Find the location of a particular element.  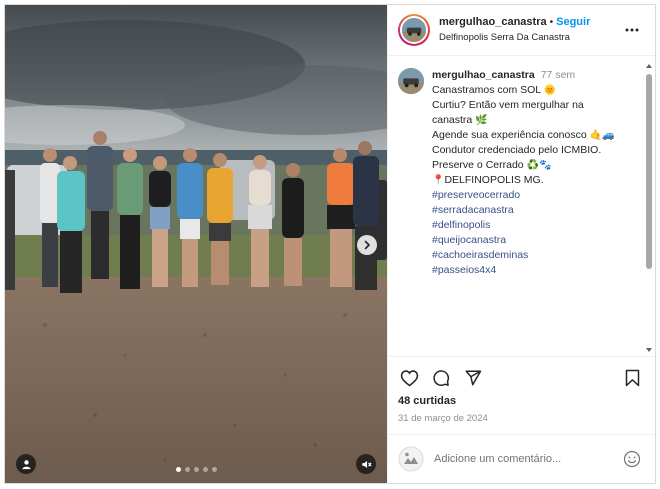

author-avatar is located at coordinates (414, 30).